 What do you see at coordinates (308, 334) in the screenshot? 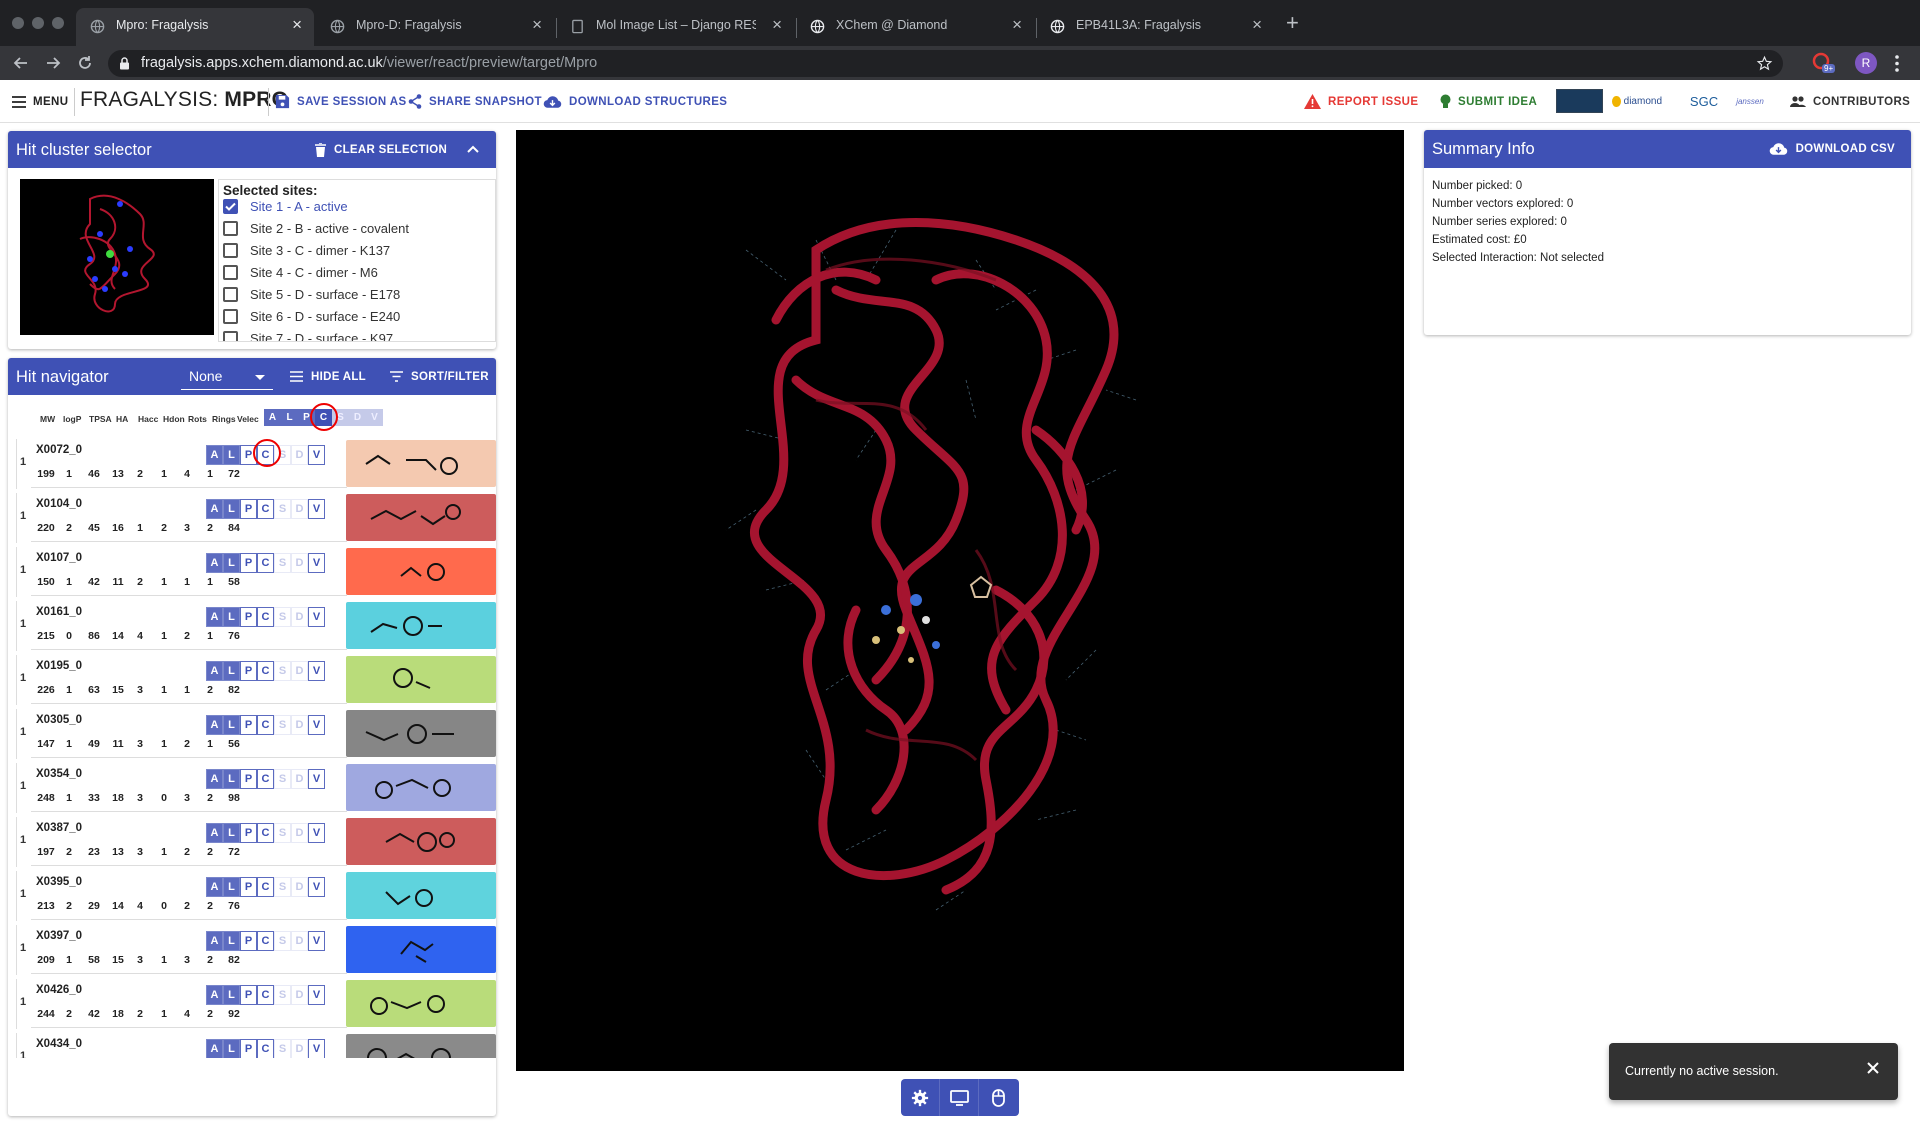
I see `site-checkbox-7: Site 7 - D - surface - K97` at bounding box center [308, 334].